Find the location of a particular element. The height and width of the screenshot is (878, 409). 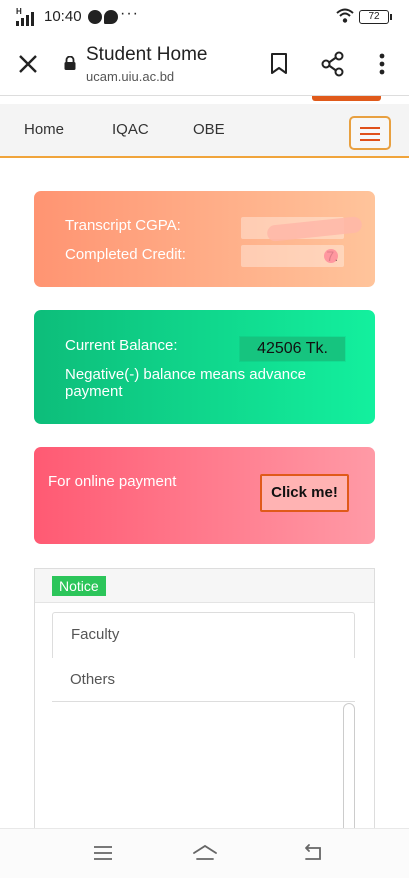

more-vert-icon is located at coordinates (382, 64).